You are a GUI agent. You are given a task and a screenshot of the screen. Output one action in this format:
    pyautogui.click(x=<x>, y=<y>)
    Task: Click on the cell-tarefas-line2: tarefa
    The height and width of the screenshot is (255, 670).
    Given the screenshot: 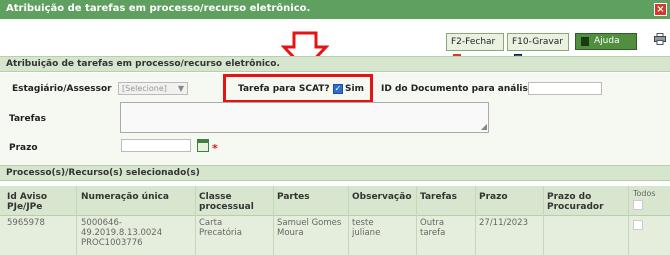 What is the action you would take?
    pyautogui.click(x=433, y=233)
    